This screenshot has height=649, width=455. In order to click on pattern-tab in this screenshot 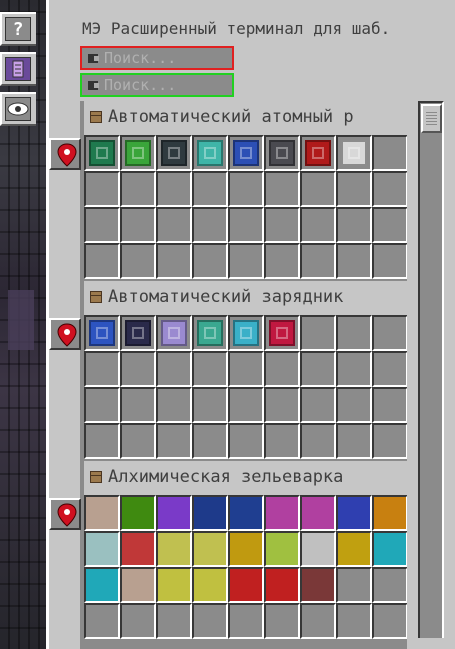, I will do `click(18, 69)`.